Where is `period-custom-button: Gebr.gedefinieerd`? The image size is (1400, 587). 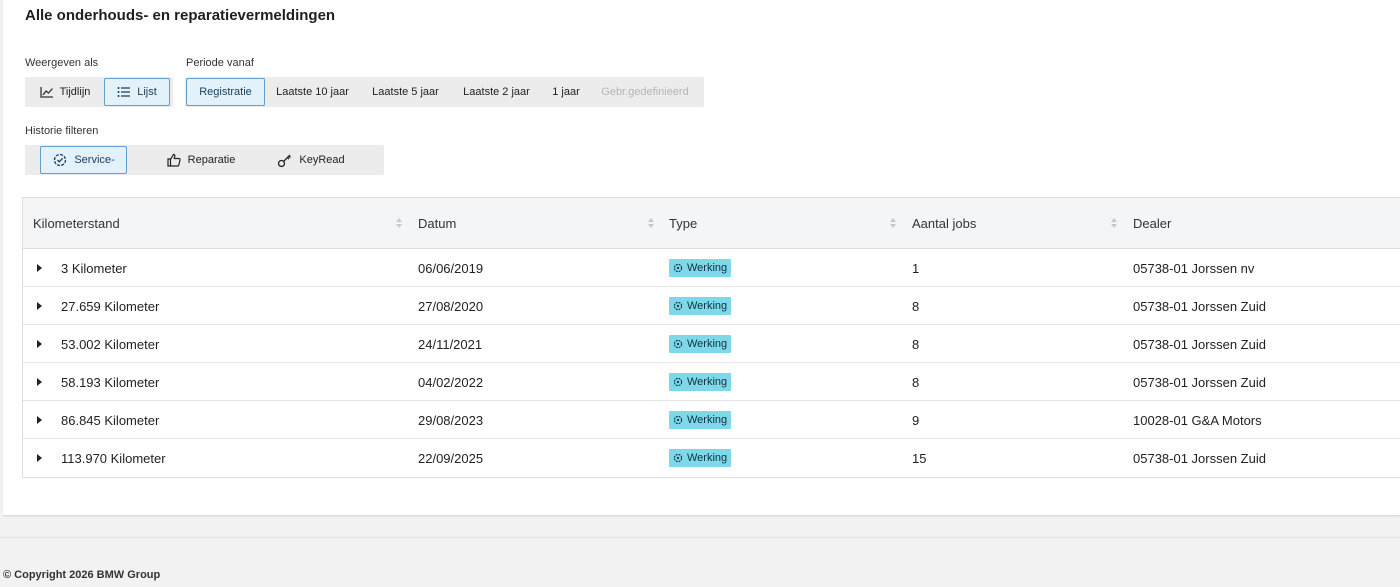 period-custom-button: Gebr.gedefinieerd is located at coordinates (645, 92).